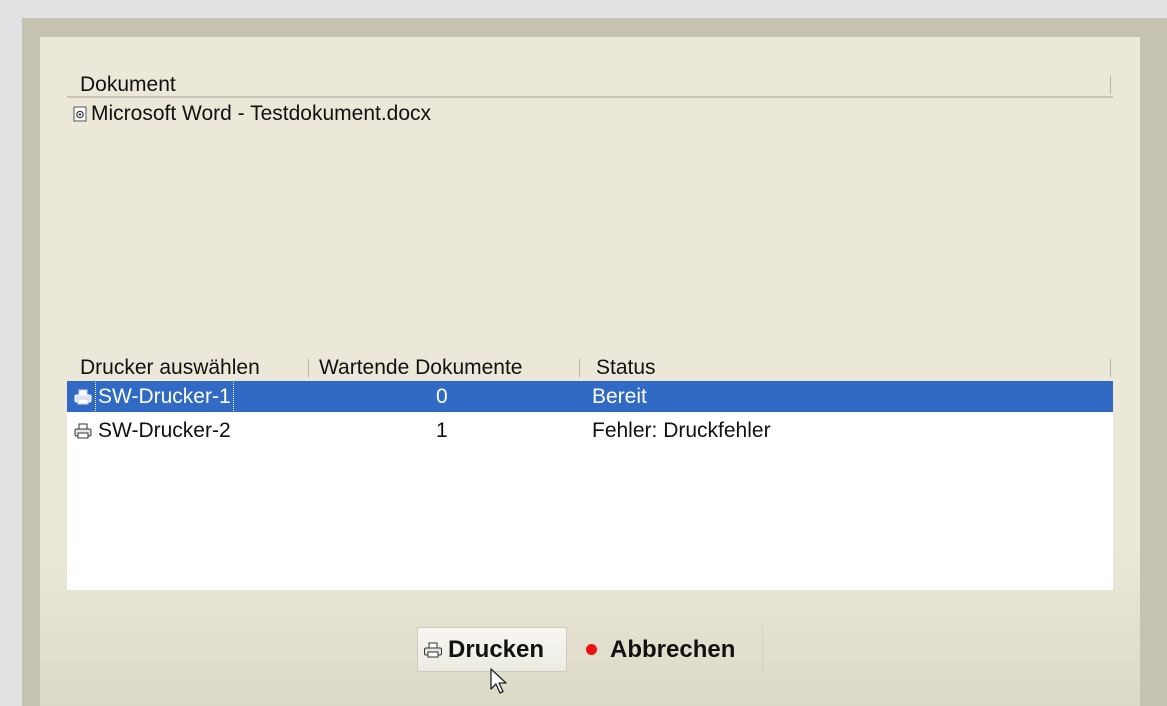 The height and width of the screenshot is (706, 1167). I want to click on column-header-document: Dokument, so click(128, 84).